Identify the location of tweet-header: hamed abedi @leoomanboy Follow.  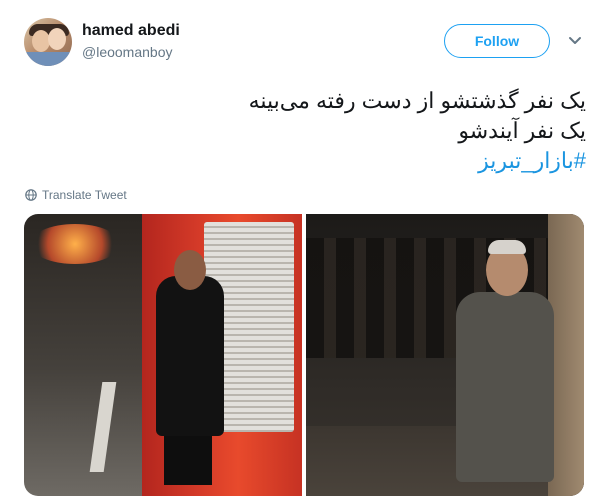
(305, 44).